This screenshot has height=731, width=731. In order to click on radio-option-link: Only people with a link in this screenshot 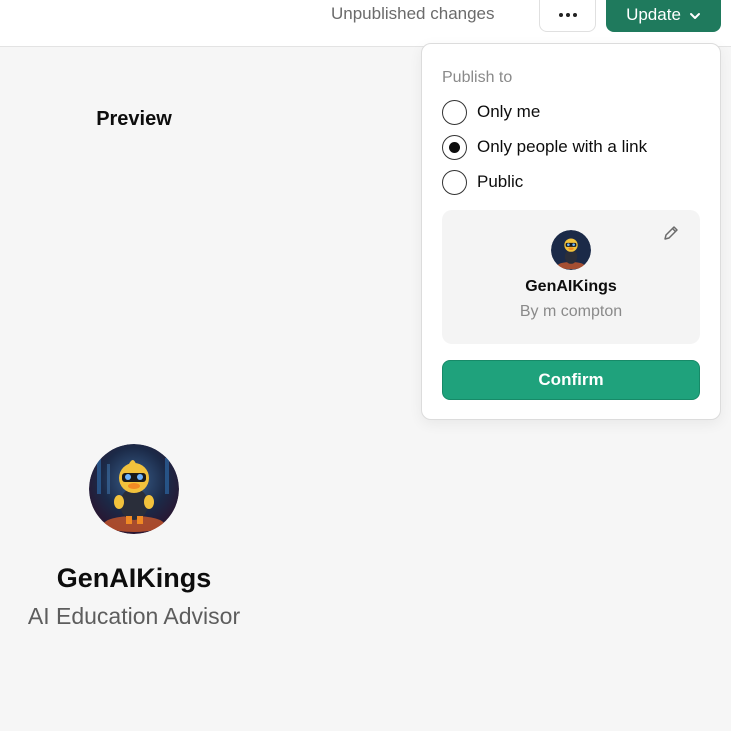, I will do `click(544, 147)`.